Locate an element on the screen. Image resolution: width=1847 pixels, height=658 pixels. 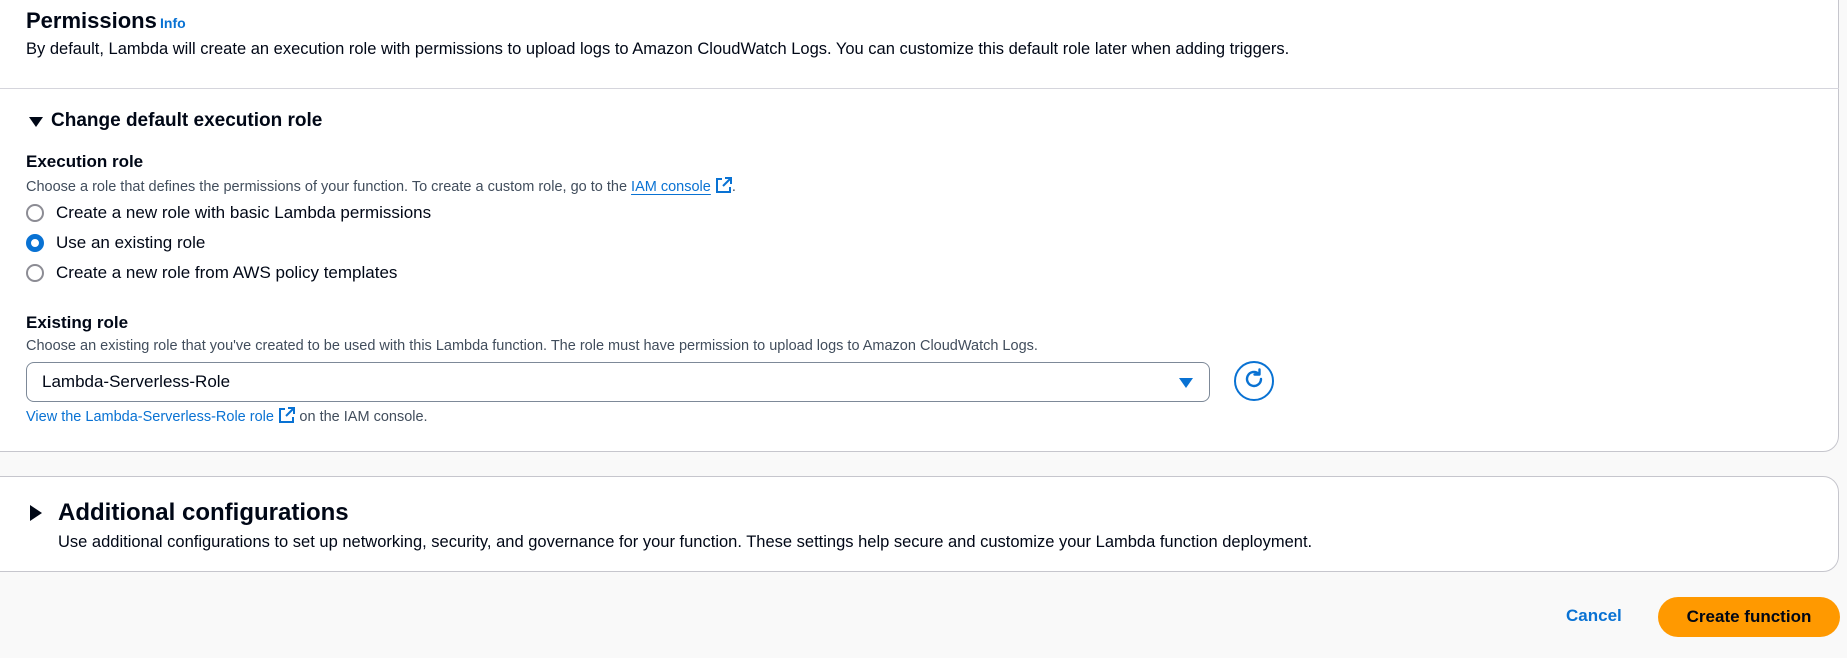
refresh-button is located at coordinates (1254, 381).